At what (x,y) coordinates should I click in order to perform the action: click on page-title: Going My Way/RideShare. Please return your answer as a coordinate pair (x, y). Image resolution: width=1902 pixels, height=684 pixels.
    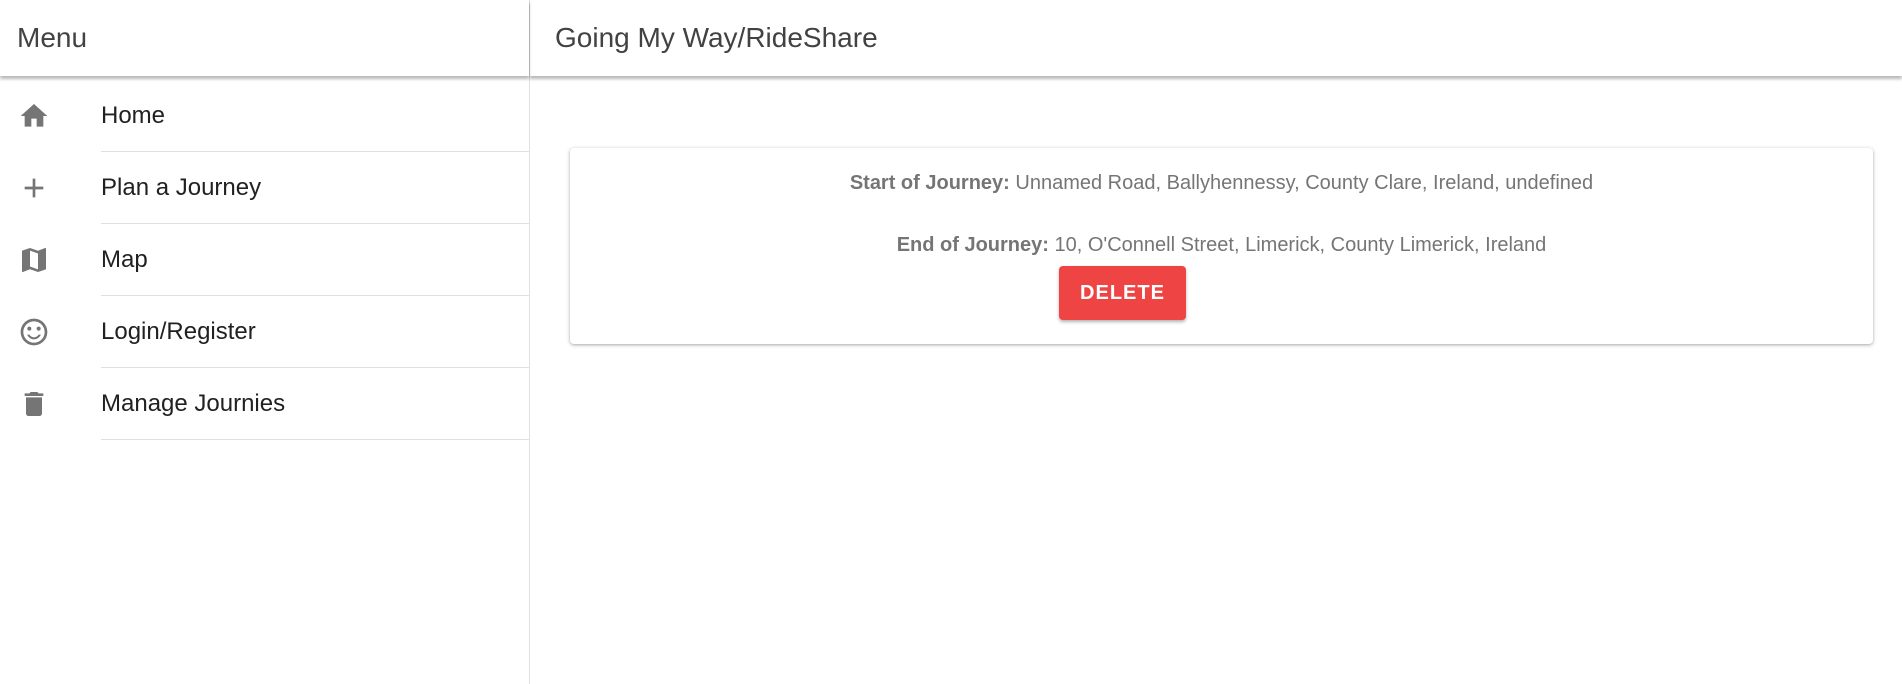
    Looking at the image, I should click on (716, 37).